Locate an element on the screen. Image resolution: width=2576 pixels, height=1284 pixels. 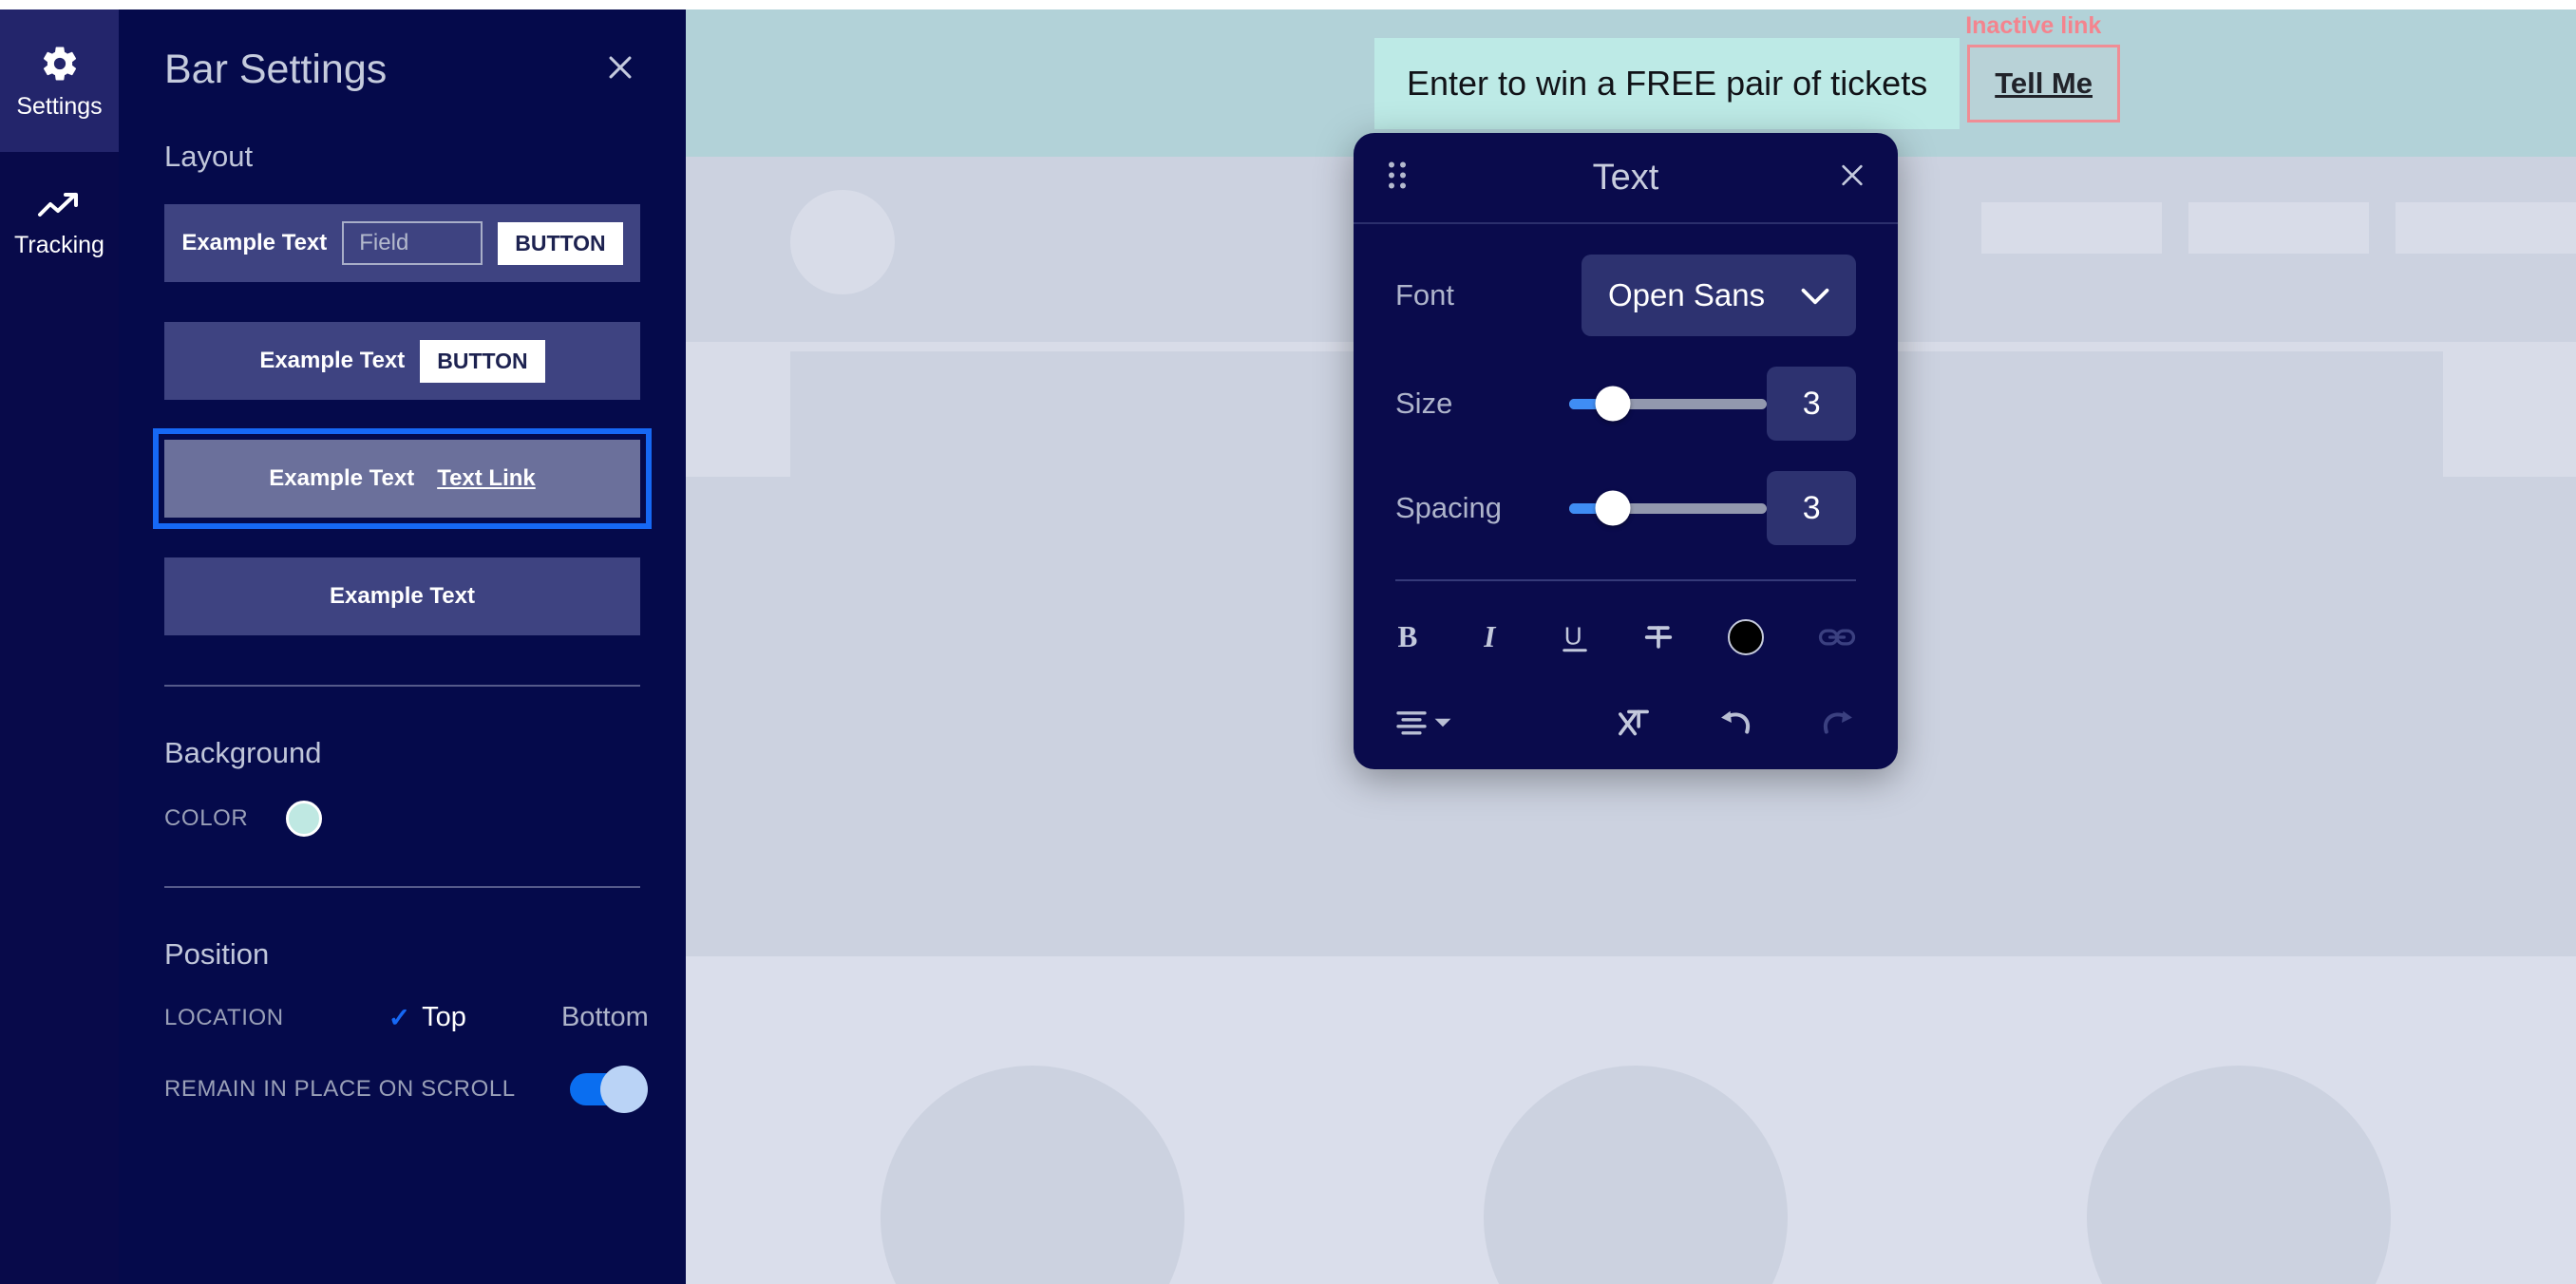
link-icon is located at coordinates (1837, 637).